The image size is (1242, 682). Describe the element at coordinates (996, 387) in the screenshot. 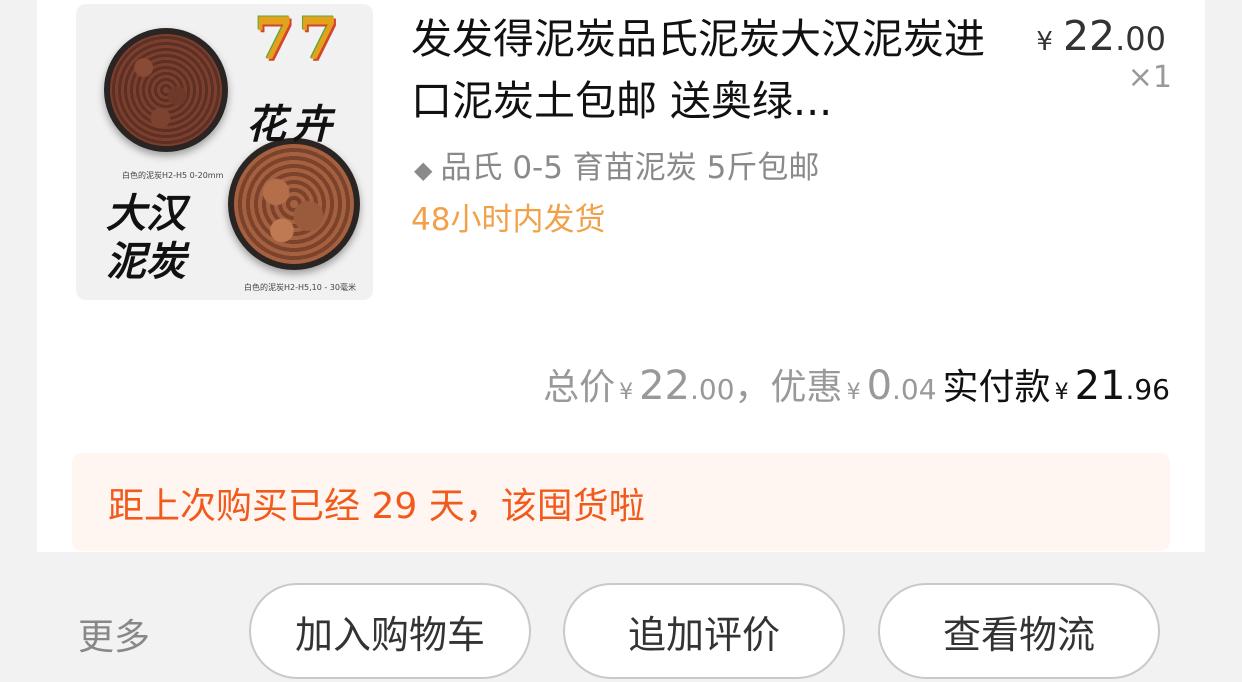

I see `paid-label: 实付款` at that location.